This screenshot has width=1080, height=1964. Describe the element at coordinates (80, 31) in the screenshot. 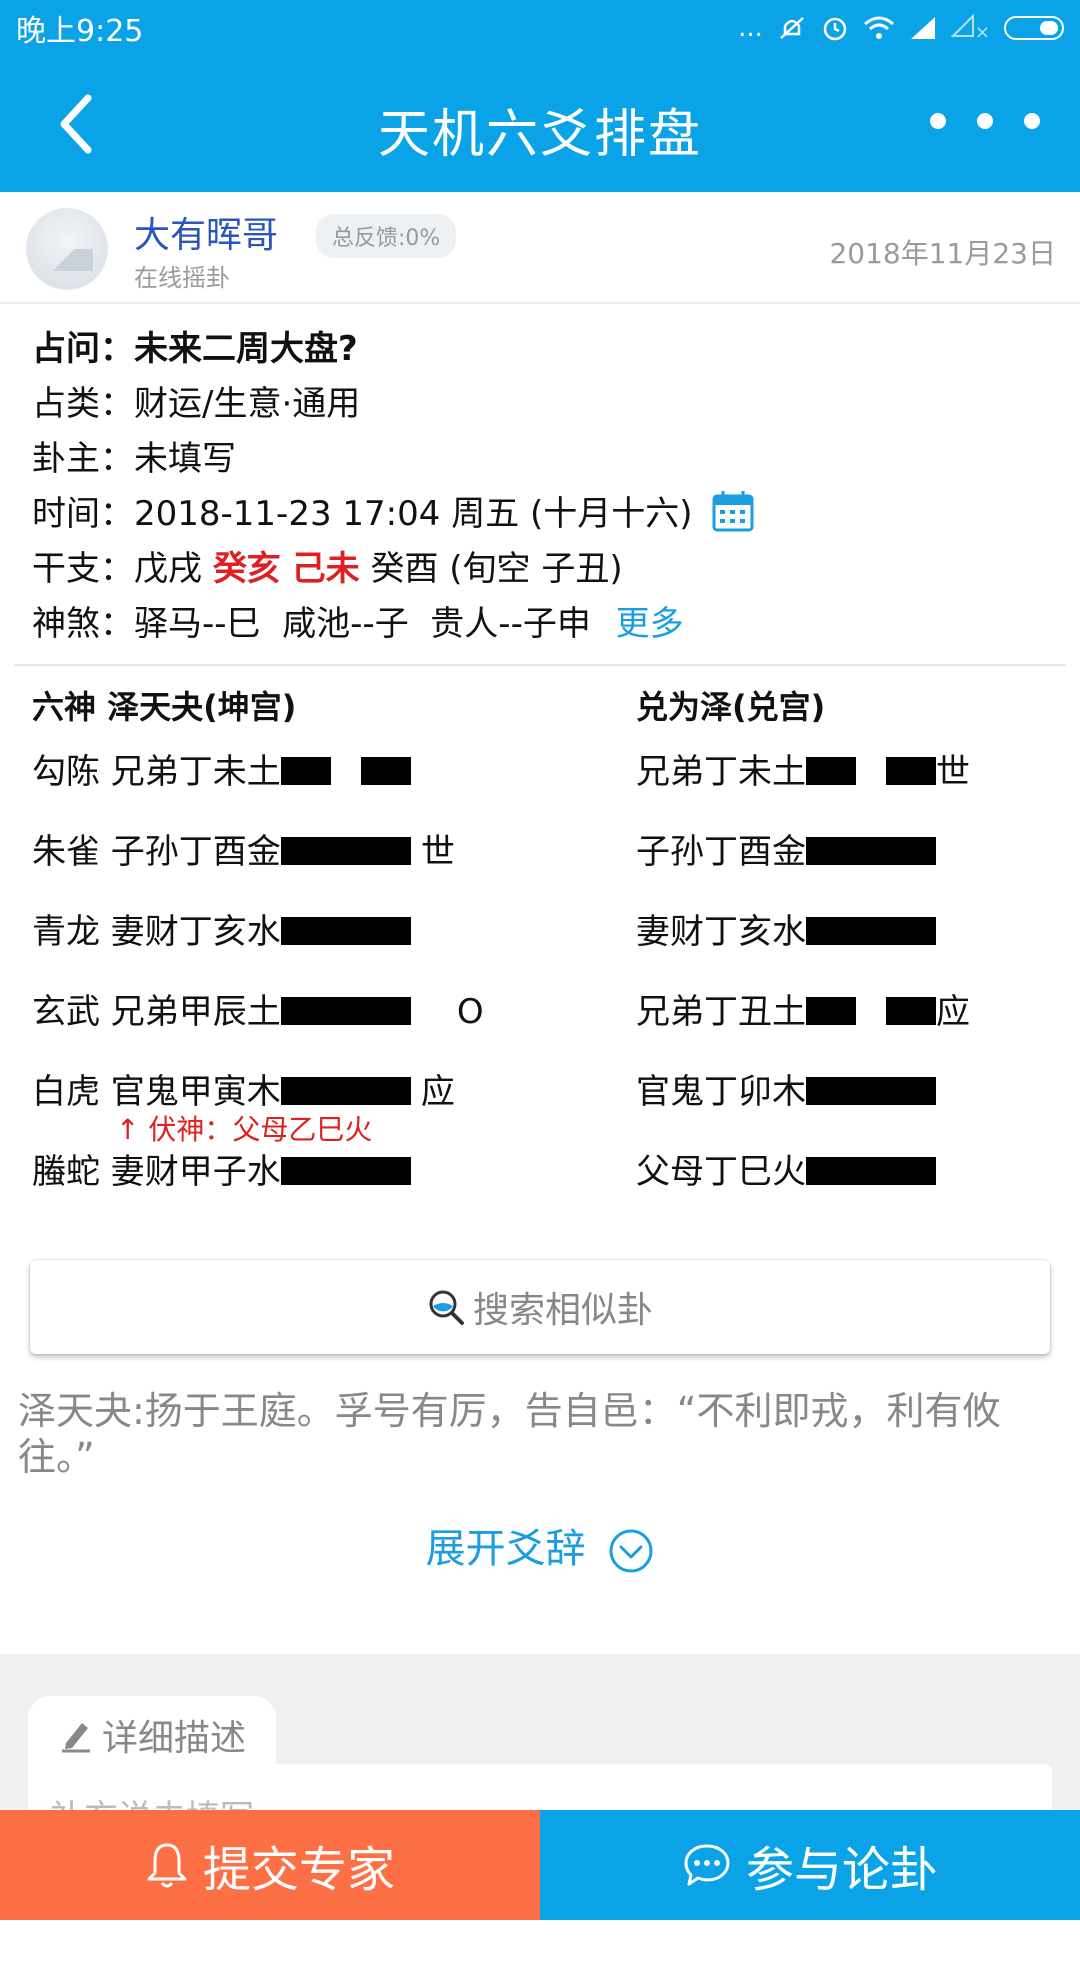

I see `status-time: 晚上9:25` at that location.